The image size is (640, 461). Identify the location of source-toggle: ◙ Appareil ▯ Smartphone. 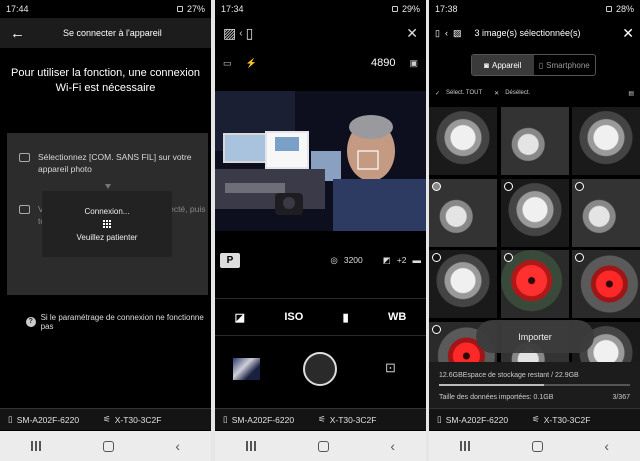
(533, 65).